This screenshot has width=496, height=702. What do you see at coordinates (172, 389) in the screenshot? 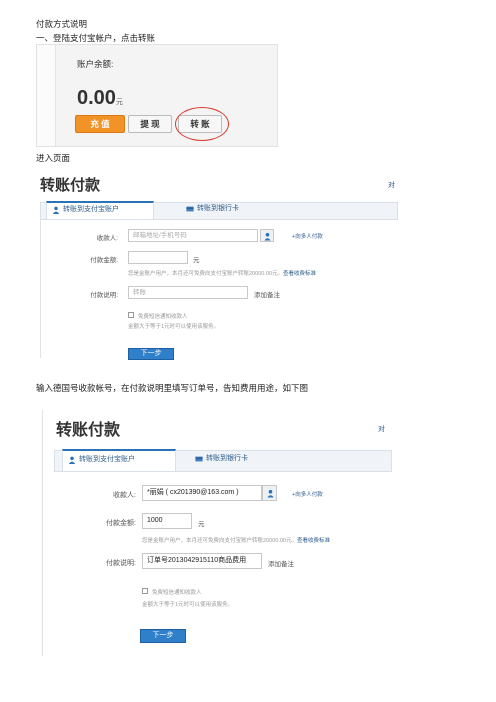
I see `step-3-text: 输入德国号收款帐号，在付款说明里填写订单号，告知费用用途，如下图` at bounding box center [172, 389].